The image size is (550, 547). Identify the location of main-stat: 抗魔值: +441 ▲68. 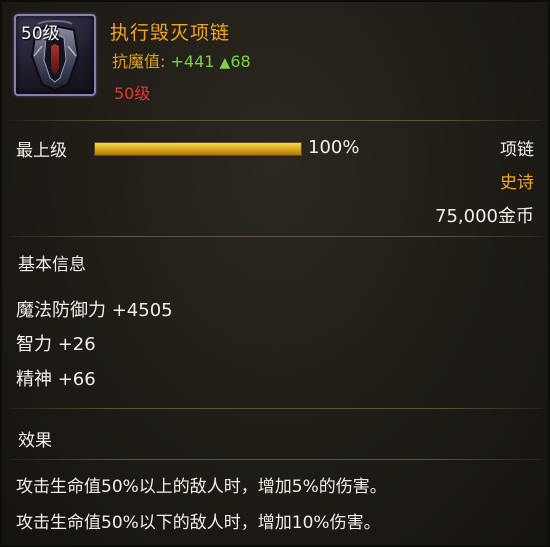
(181, 60).